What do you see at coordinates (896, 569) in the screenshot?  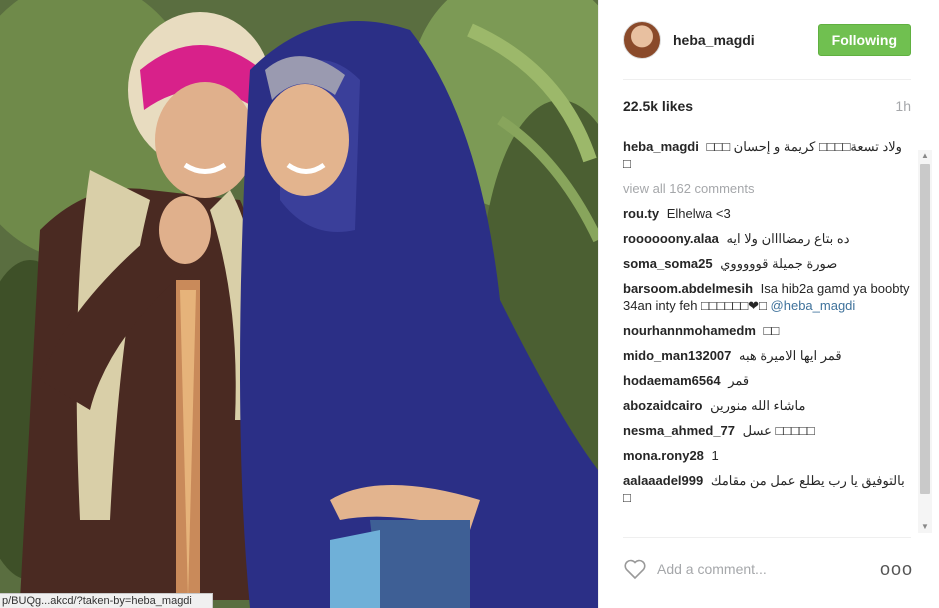 I see `more-options-icon: ooo` at bounding box center [896, 569].